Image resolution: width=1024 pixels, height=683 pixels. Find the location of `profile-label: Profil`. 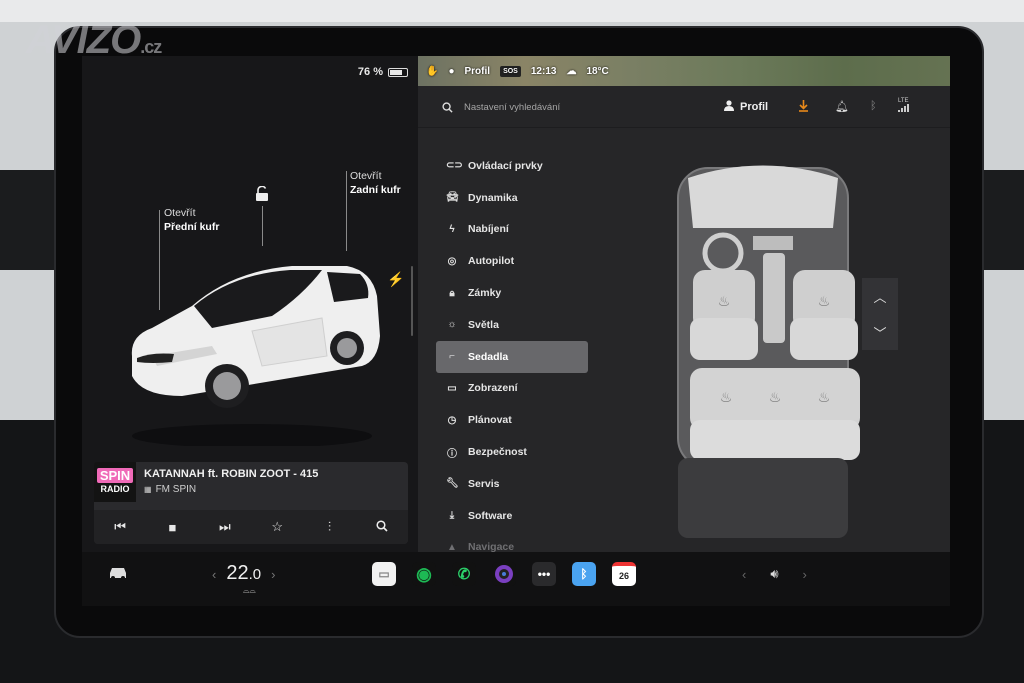

profile-label: Profil is located at coordinates (754, 107).